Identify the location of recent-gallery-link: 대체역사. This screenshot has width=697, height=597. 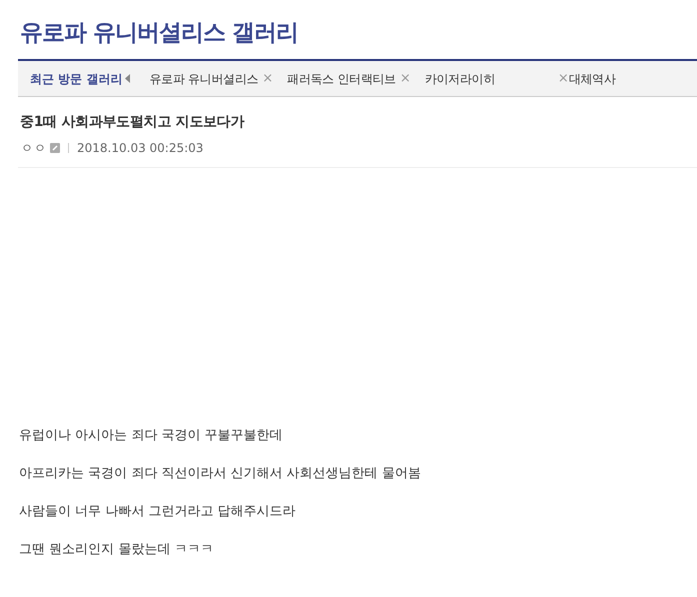
(592, 79).